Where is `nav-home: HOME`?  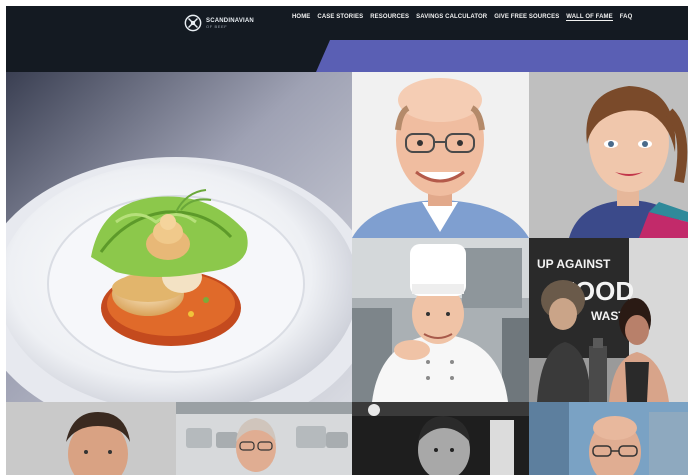
nav-home: HOME is located at coordinates (301, 17).